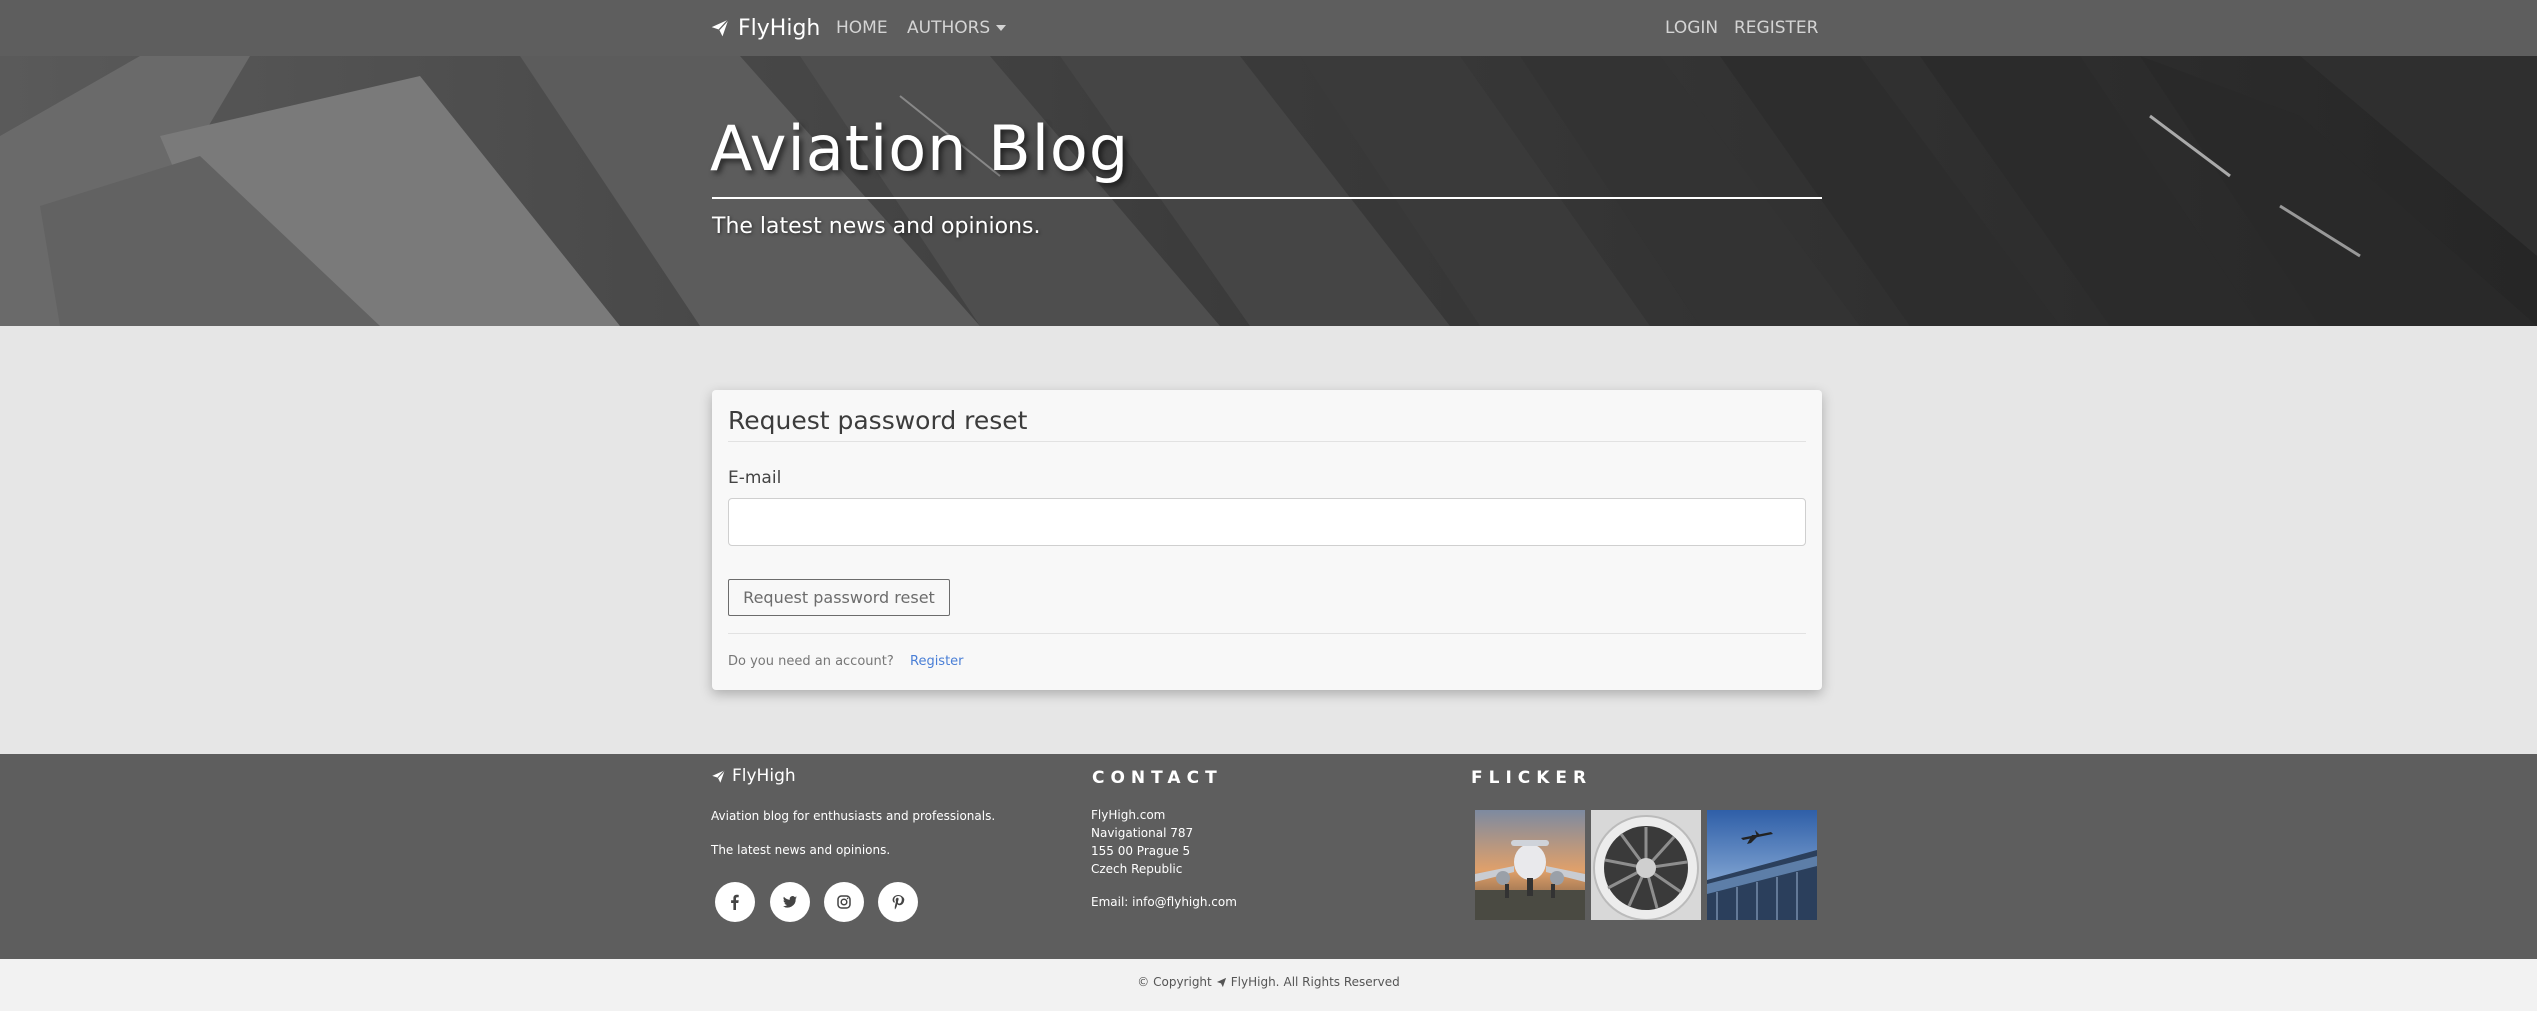  I want to click on copyright-text: © Copyright FlyHigh. All Rights Reserved, so click(1268, 982).